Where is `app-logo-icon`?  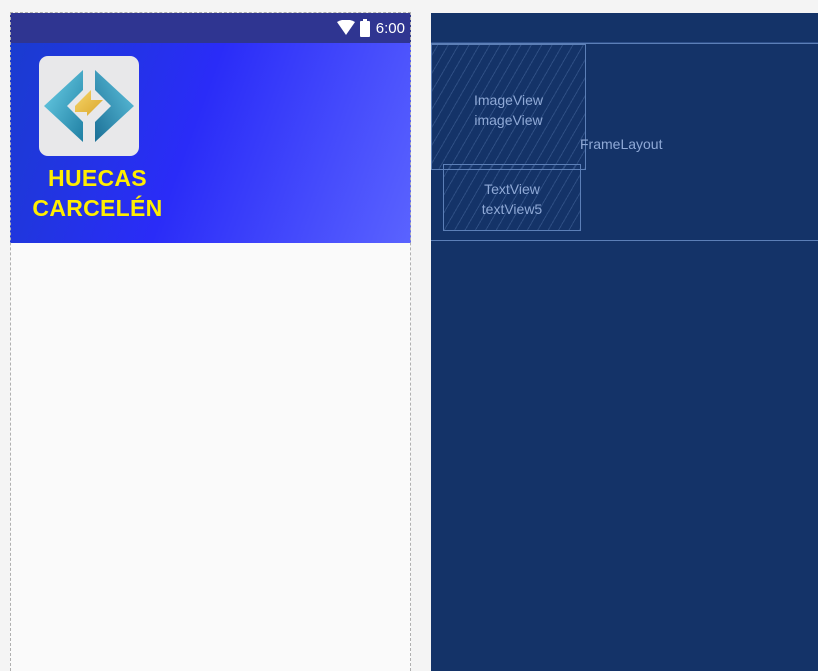
app-logo-icon is located at coordinates (89, 106).